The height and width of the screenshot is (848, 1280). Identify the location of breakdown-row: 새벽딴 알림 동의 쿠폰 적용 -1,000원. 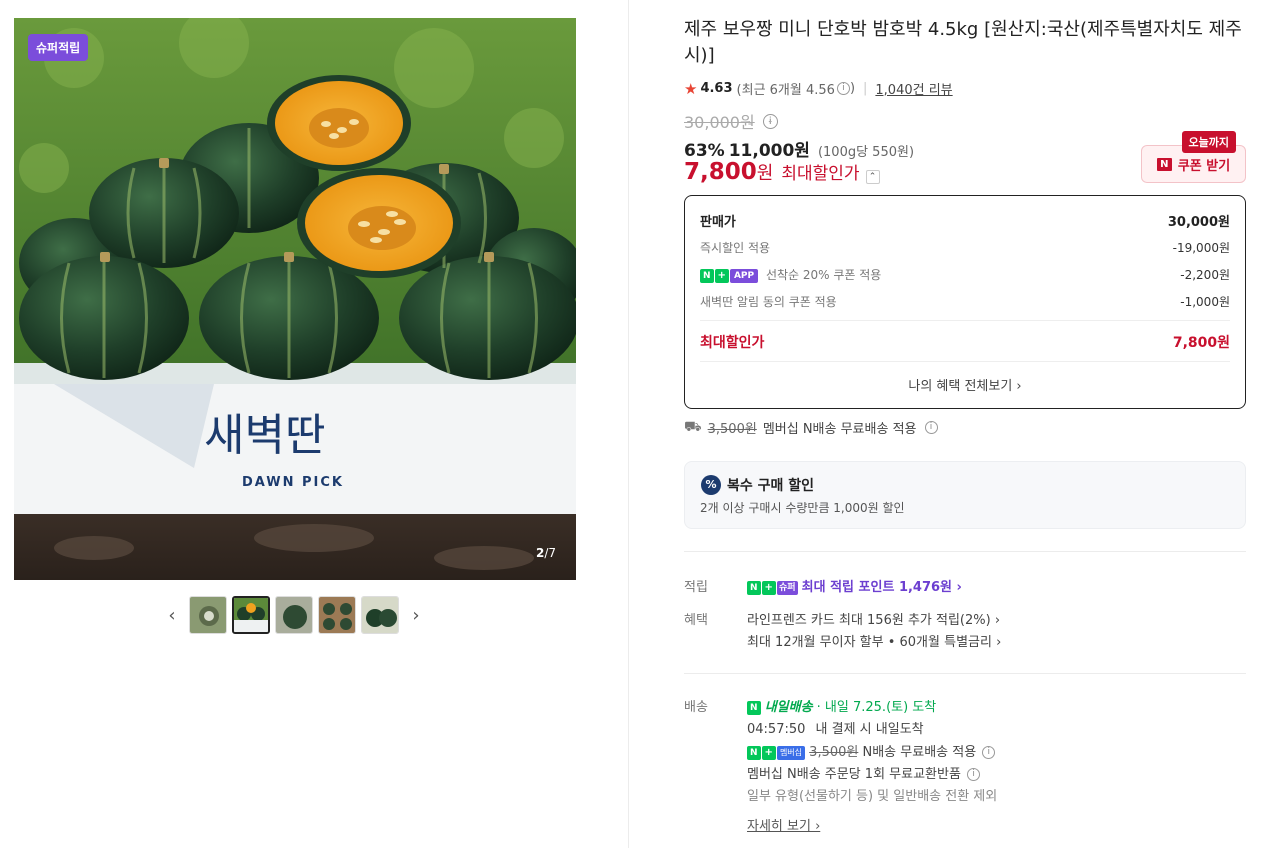
(965, 301).